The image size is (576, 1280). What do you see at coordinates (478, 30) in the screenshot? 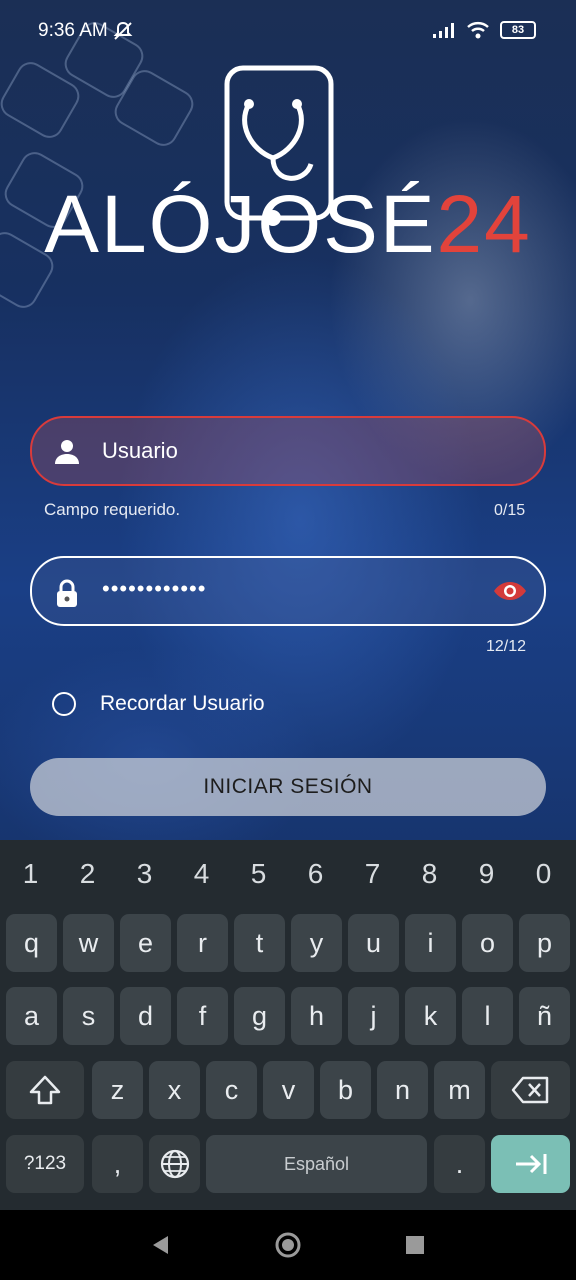
I see `wifi-icon` at bounding box center [478, 30].